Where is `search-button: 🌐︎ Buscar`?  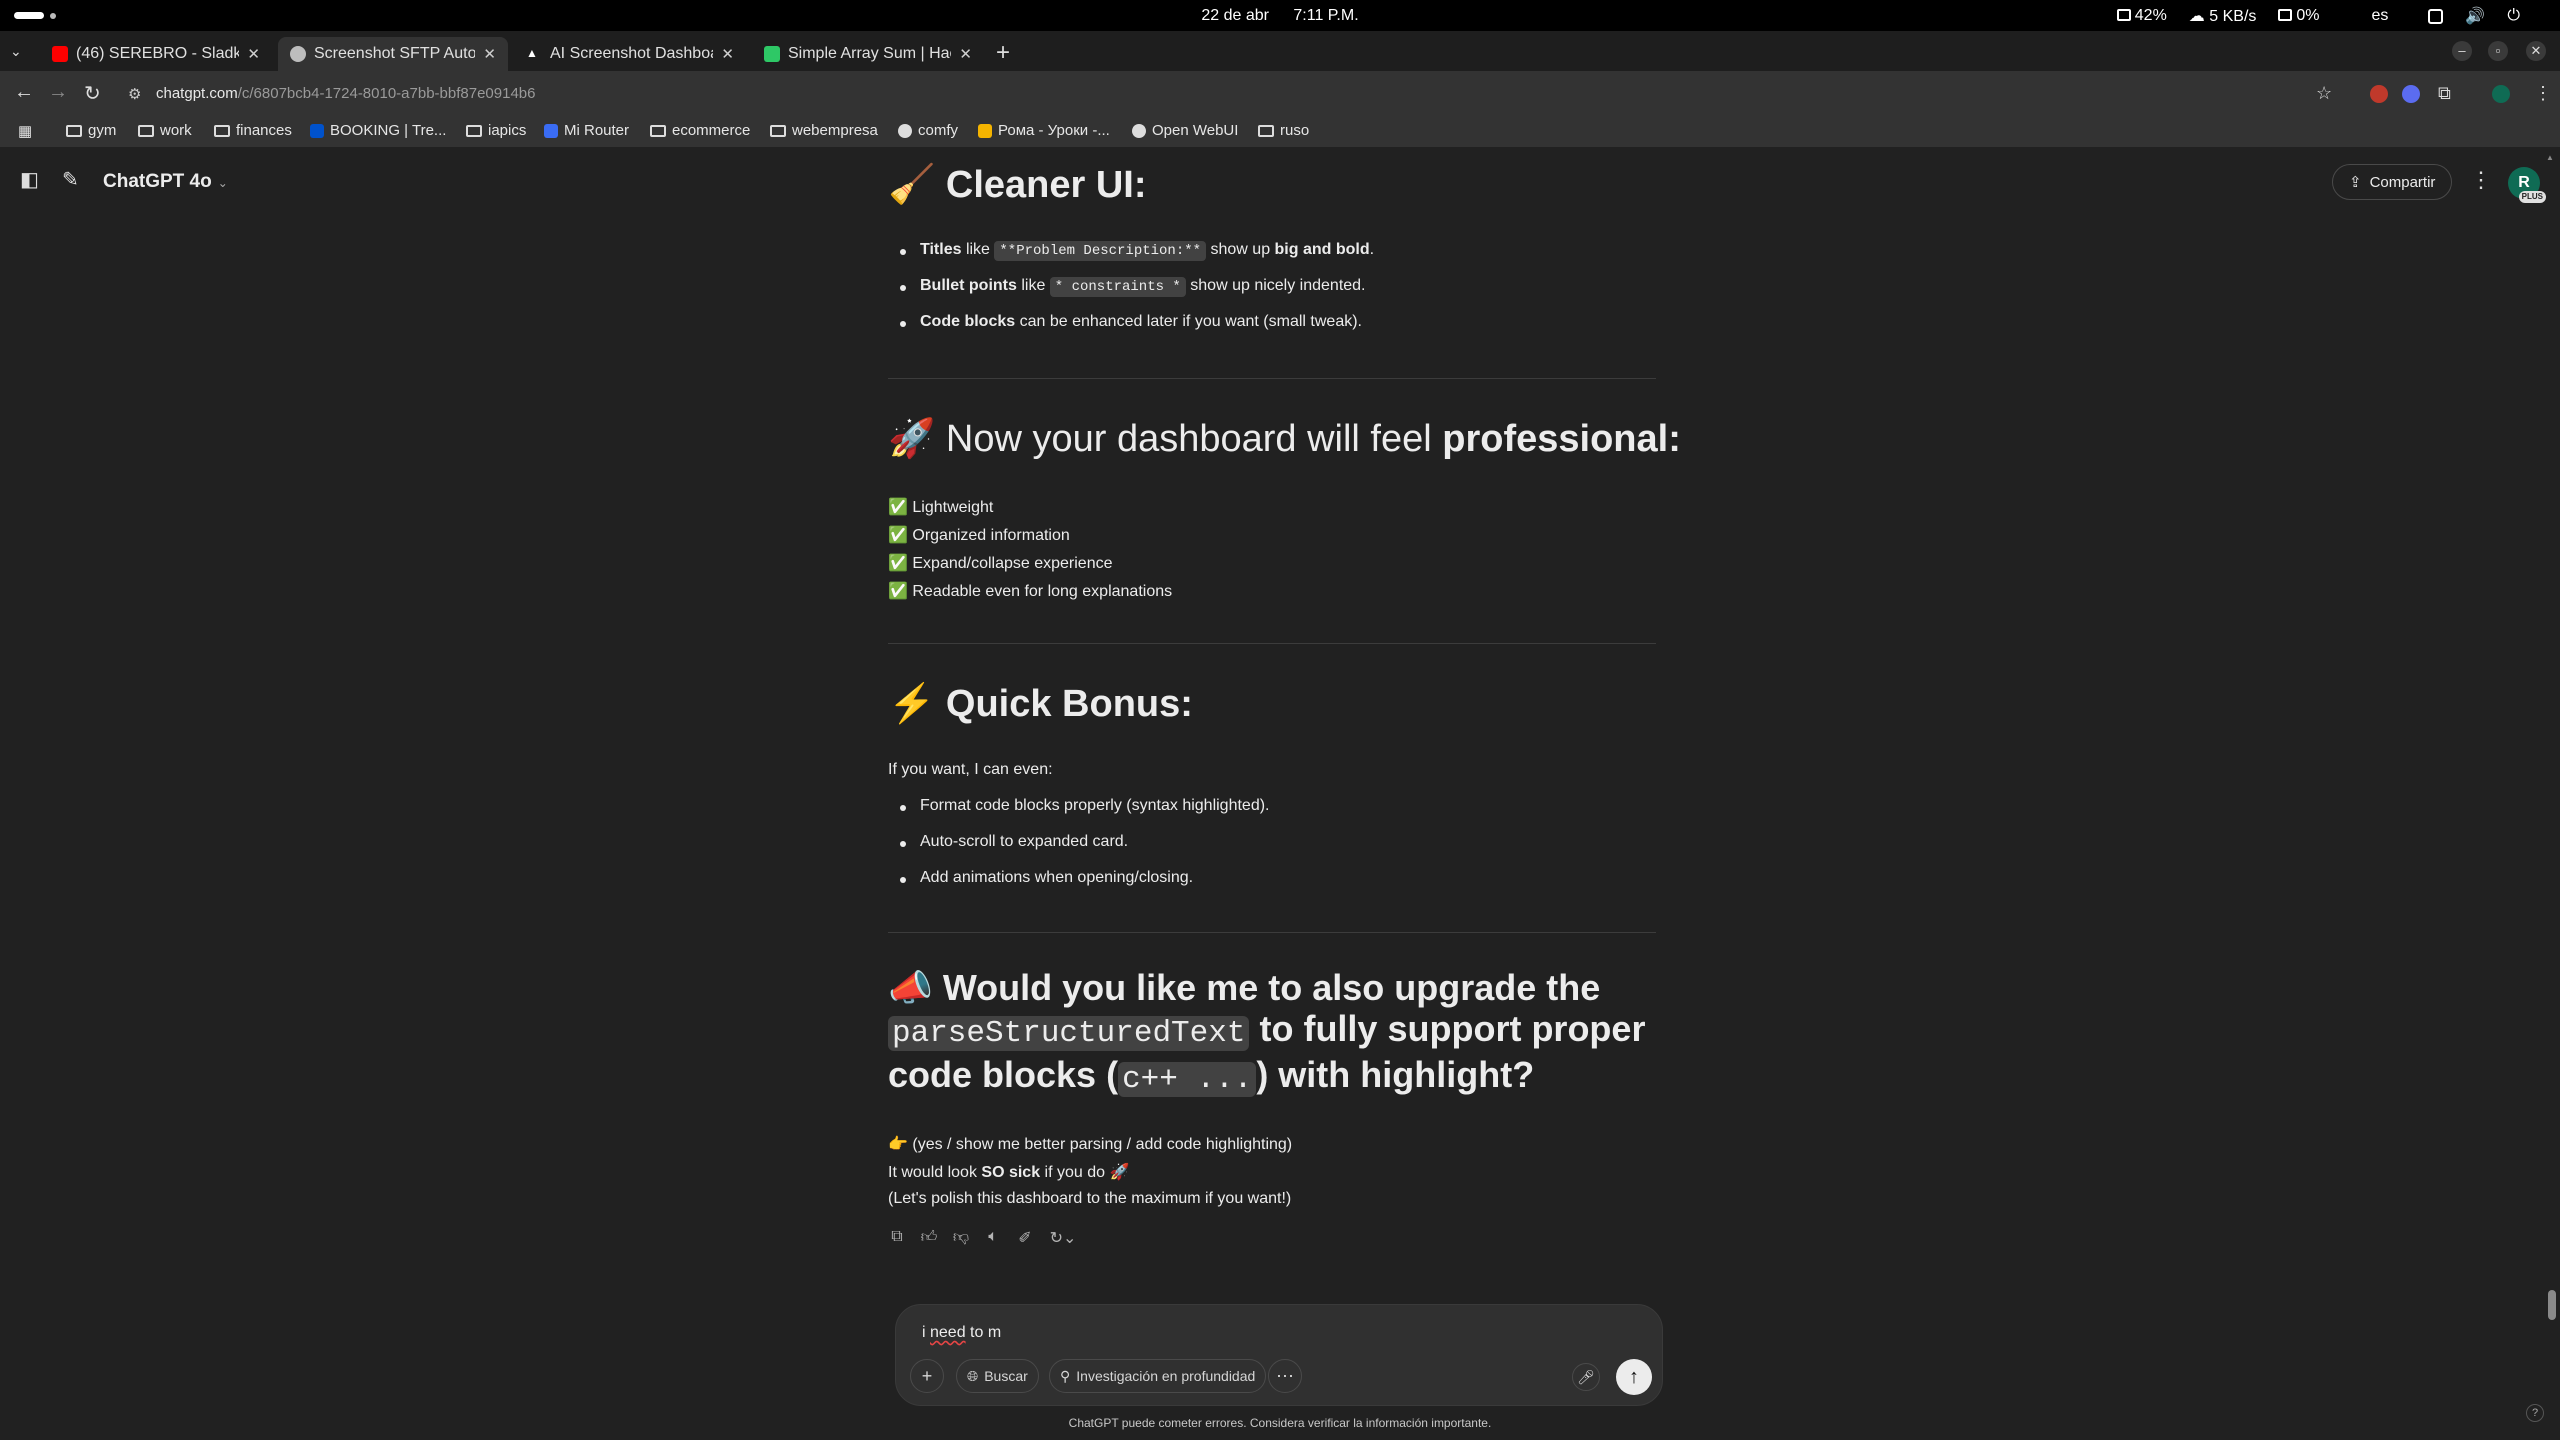 search-button: 🌐︎ Buscar is located at coordinates (997, 1376).